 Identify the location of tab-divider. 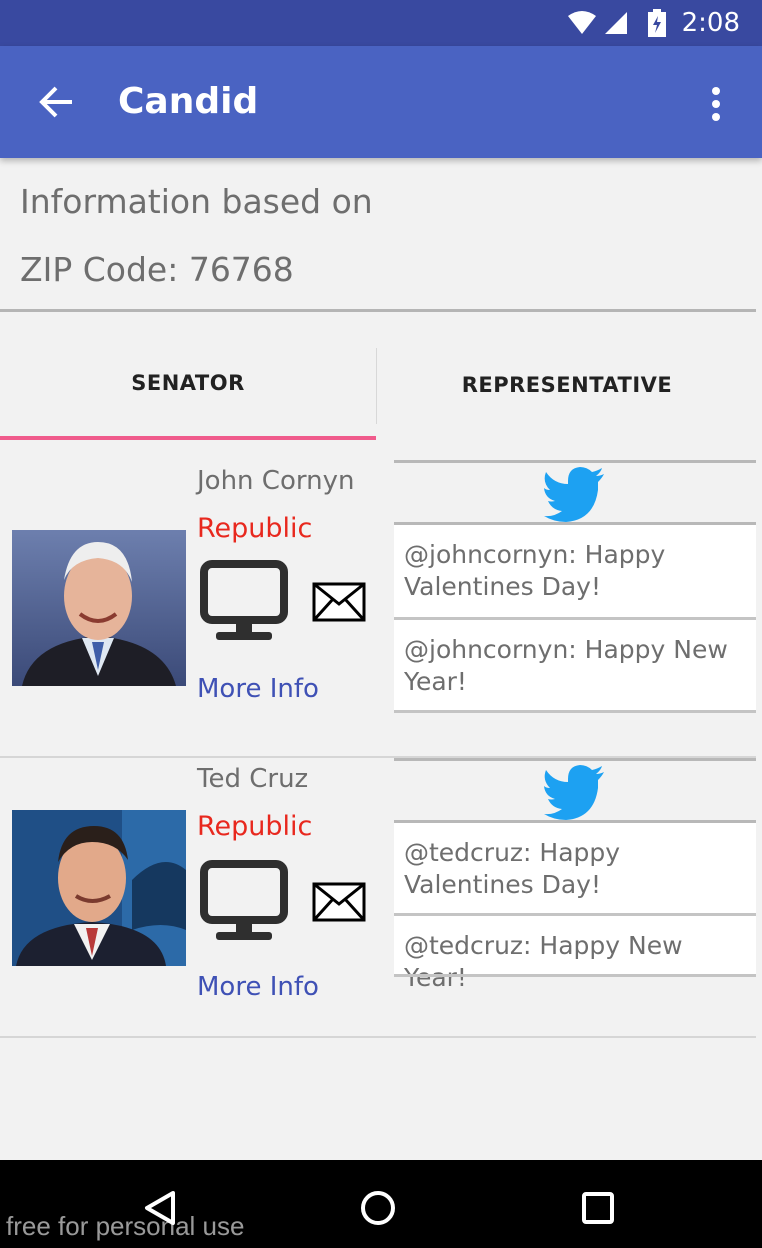
(376, 386).